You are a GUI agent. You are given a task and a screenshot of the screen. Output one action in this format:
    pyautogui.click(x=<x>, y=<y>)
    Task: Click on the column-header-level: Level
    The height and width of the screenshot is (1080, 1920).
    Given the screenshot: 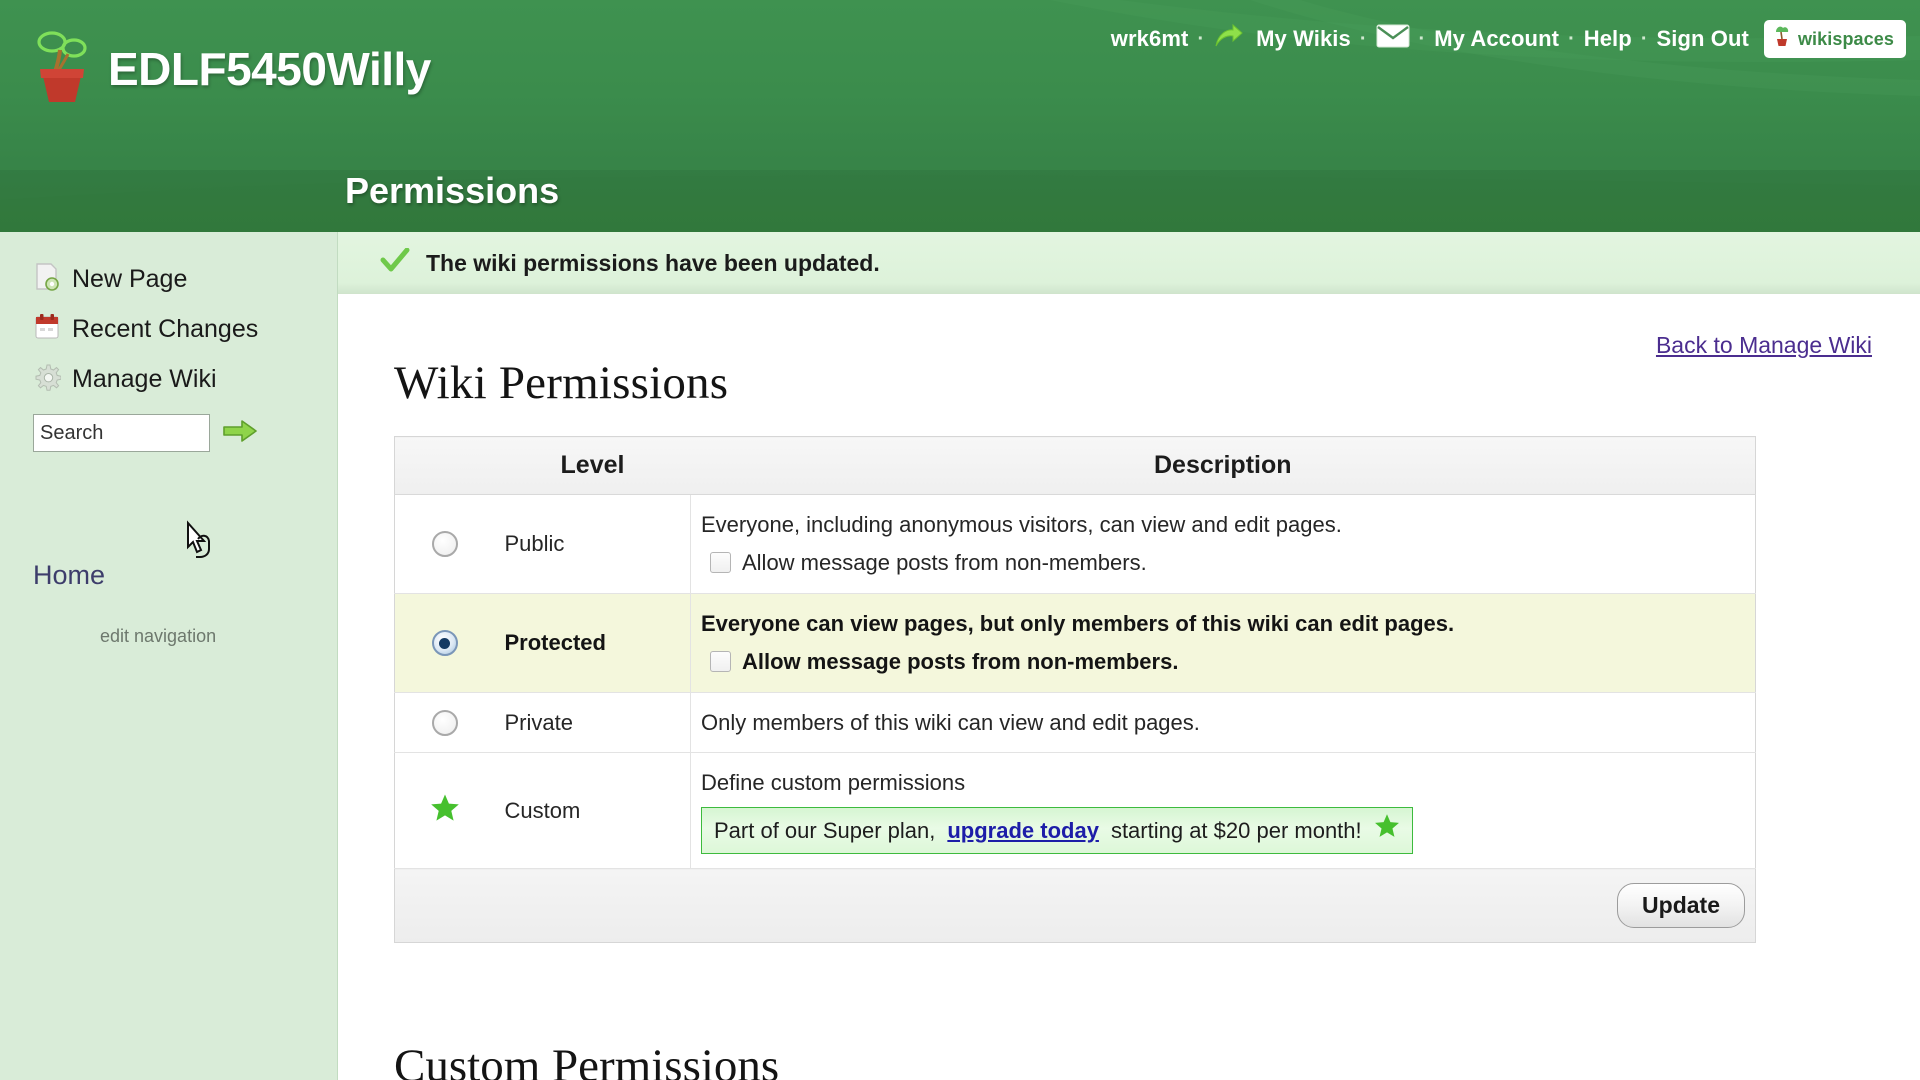 What is the action you would take?
    pyautogui.click(x=592, y=465)
    